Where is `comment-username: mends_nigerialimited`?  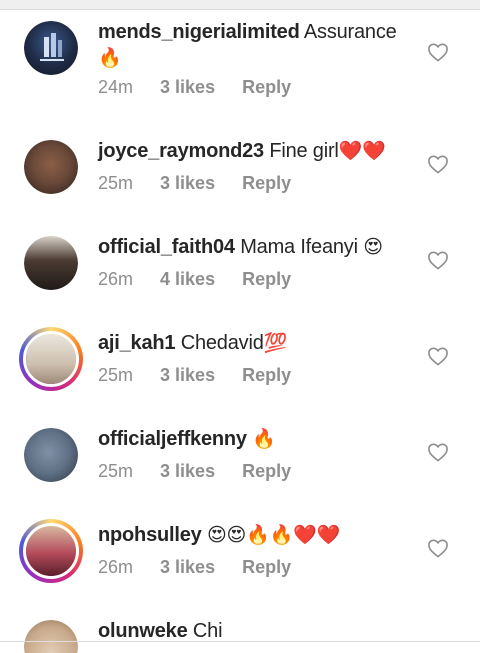
comment-username: mends_nigerialimited is located at coordinates (199, 32).